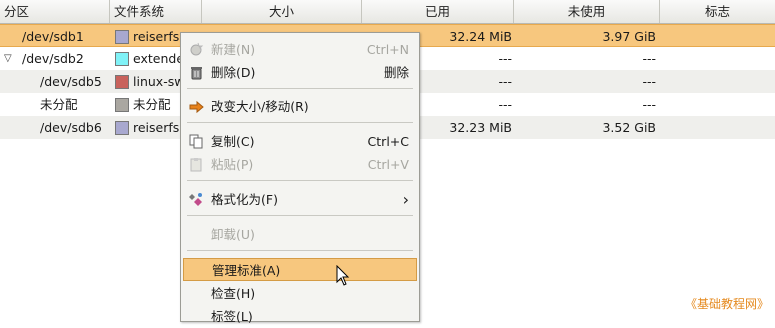  What do you see at coordinates (300, 234) in the screenshot?
I see `menu-item-unmount: 卸载(U)` at bounding box center [300, 234].